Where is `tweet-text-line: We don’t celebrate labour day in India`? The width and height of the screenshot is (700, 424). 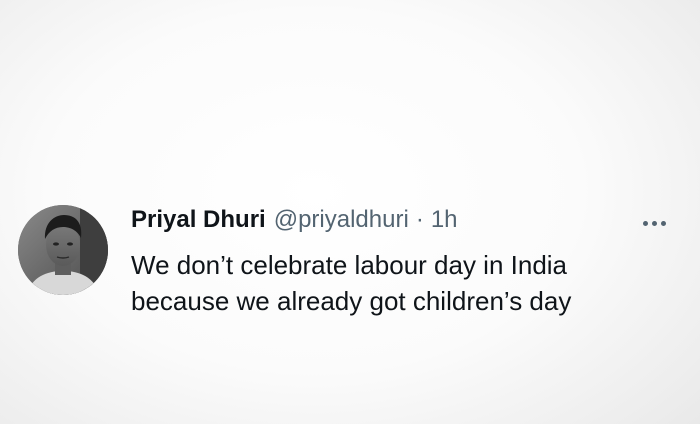
tweet-text-line: We don’t celebrate labour day in India is located at coordinates (349, 265).